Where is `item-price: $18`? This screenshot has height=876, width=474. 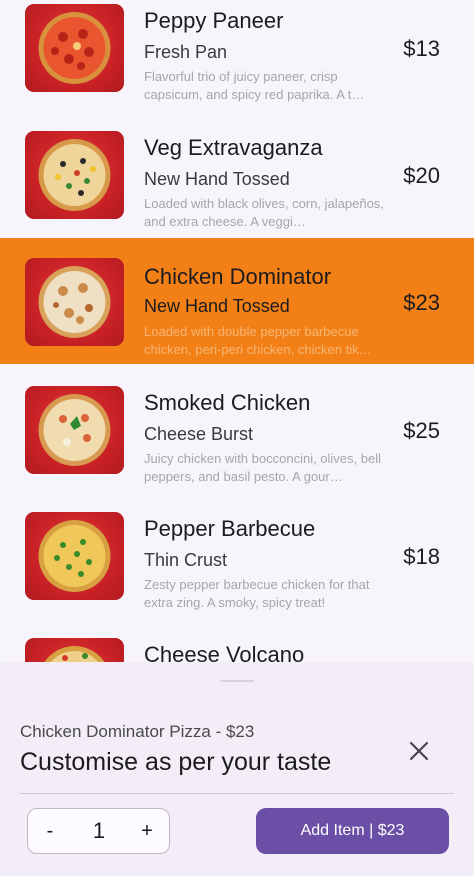
item-price: $18 is located at coordinates (421, 556).